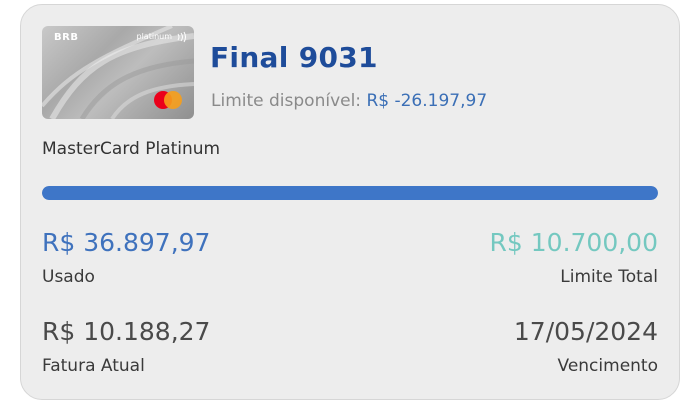  I want to click on card-thumbnail: BRB platinum, so click(118, 72).